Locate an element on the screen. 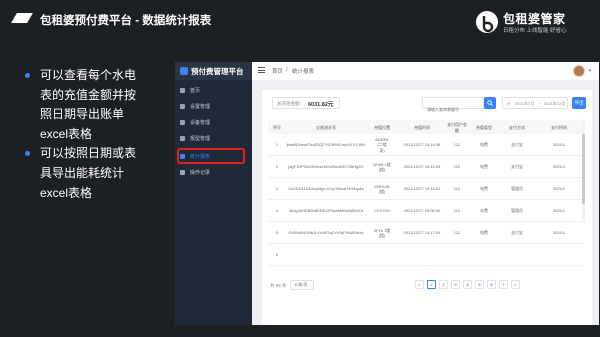 Image resolution: width=600 pixels, height=337 pixels. location-icon is located at coordinates (182, 106).